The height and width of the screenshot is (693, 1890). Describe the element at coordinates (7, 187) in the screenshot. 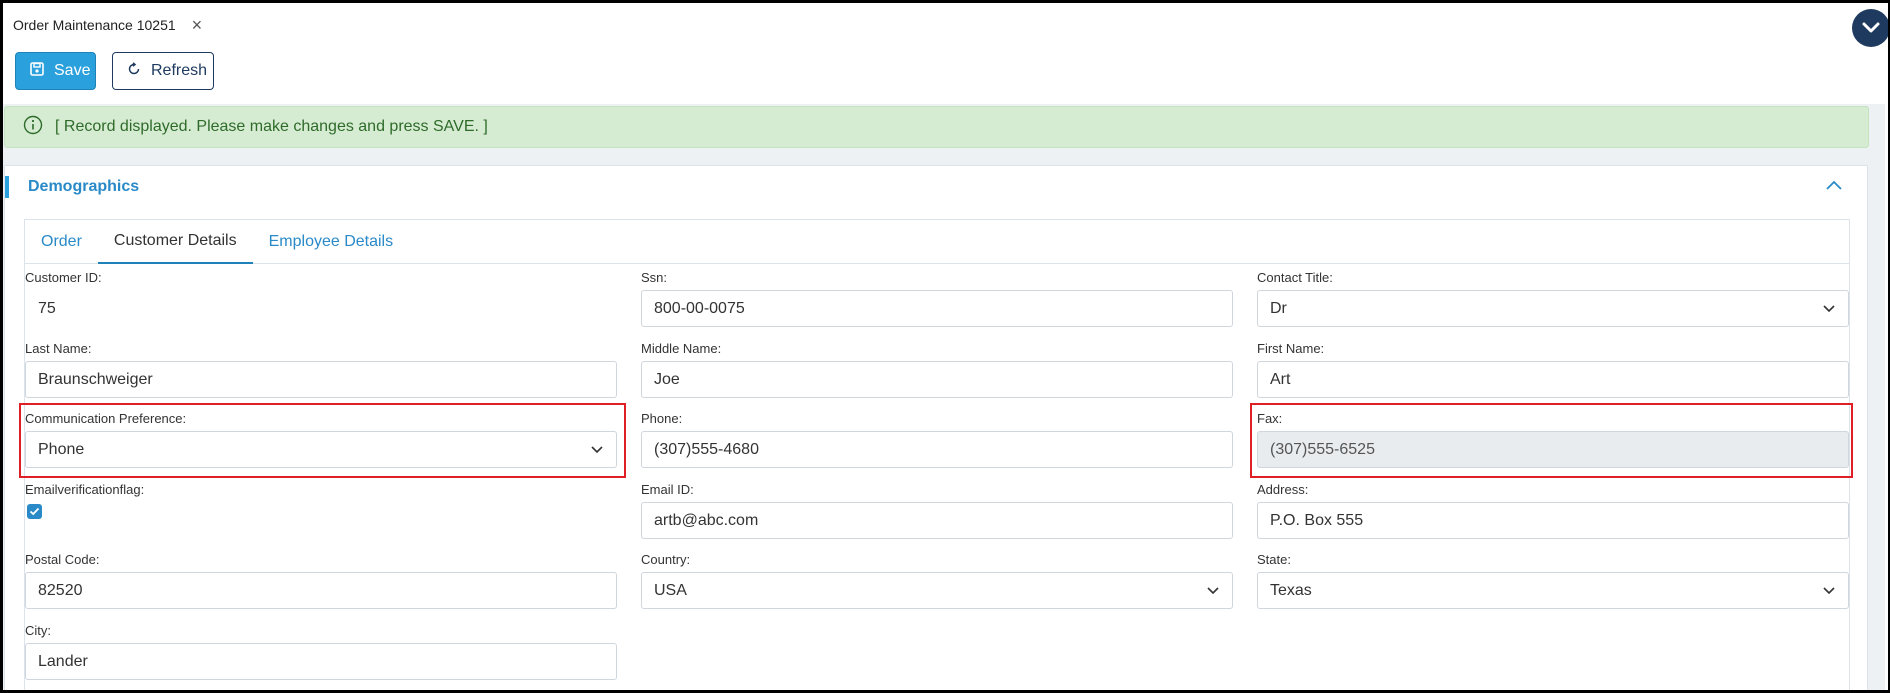

I see `panel-accent-bar` at that location.